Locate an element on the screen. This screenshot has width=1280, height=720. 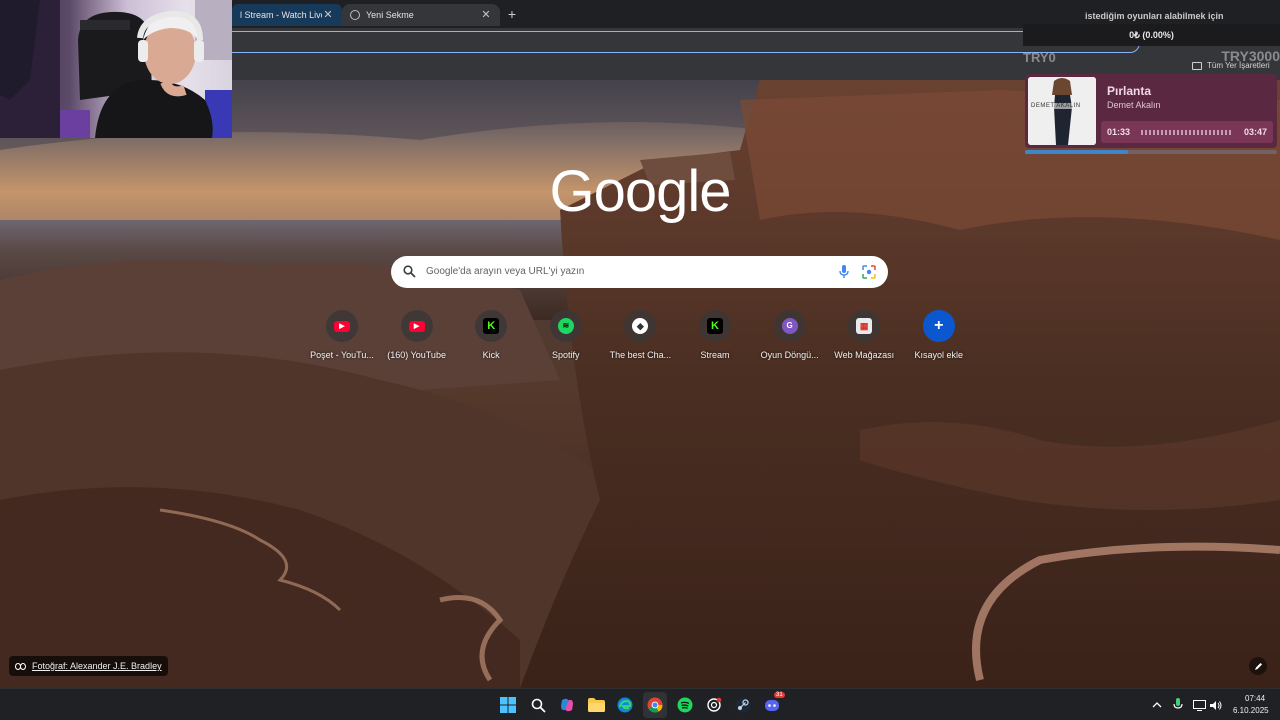
google-logo: Google is located at coordinates (640, 191).